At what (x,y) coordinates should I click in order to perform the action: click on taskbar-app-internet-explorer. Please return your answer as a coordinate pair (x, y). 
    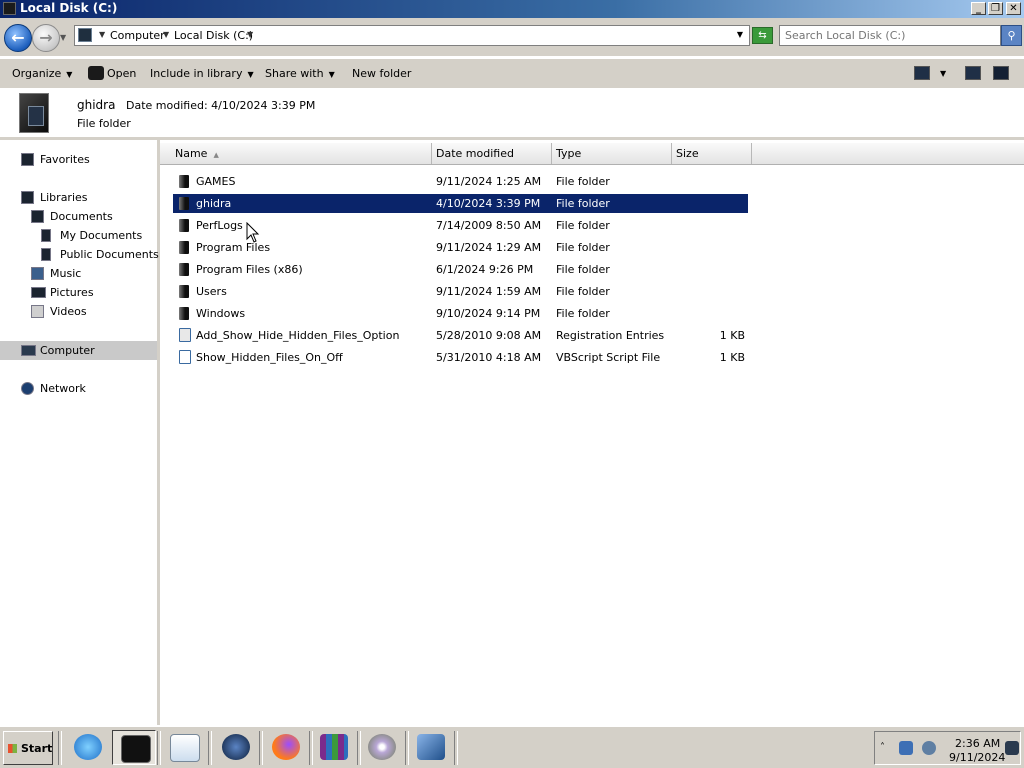
    Looking at the image, I should click on (88, 747).